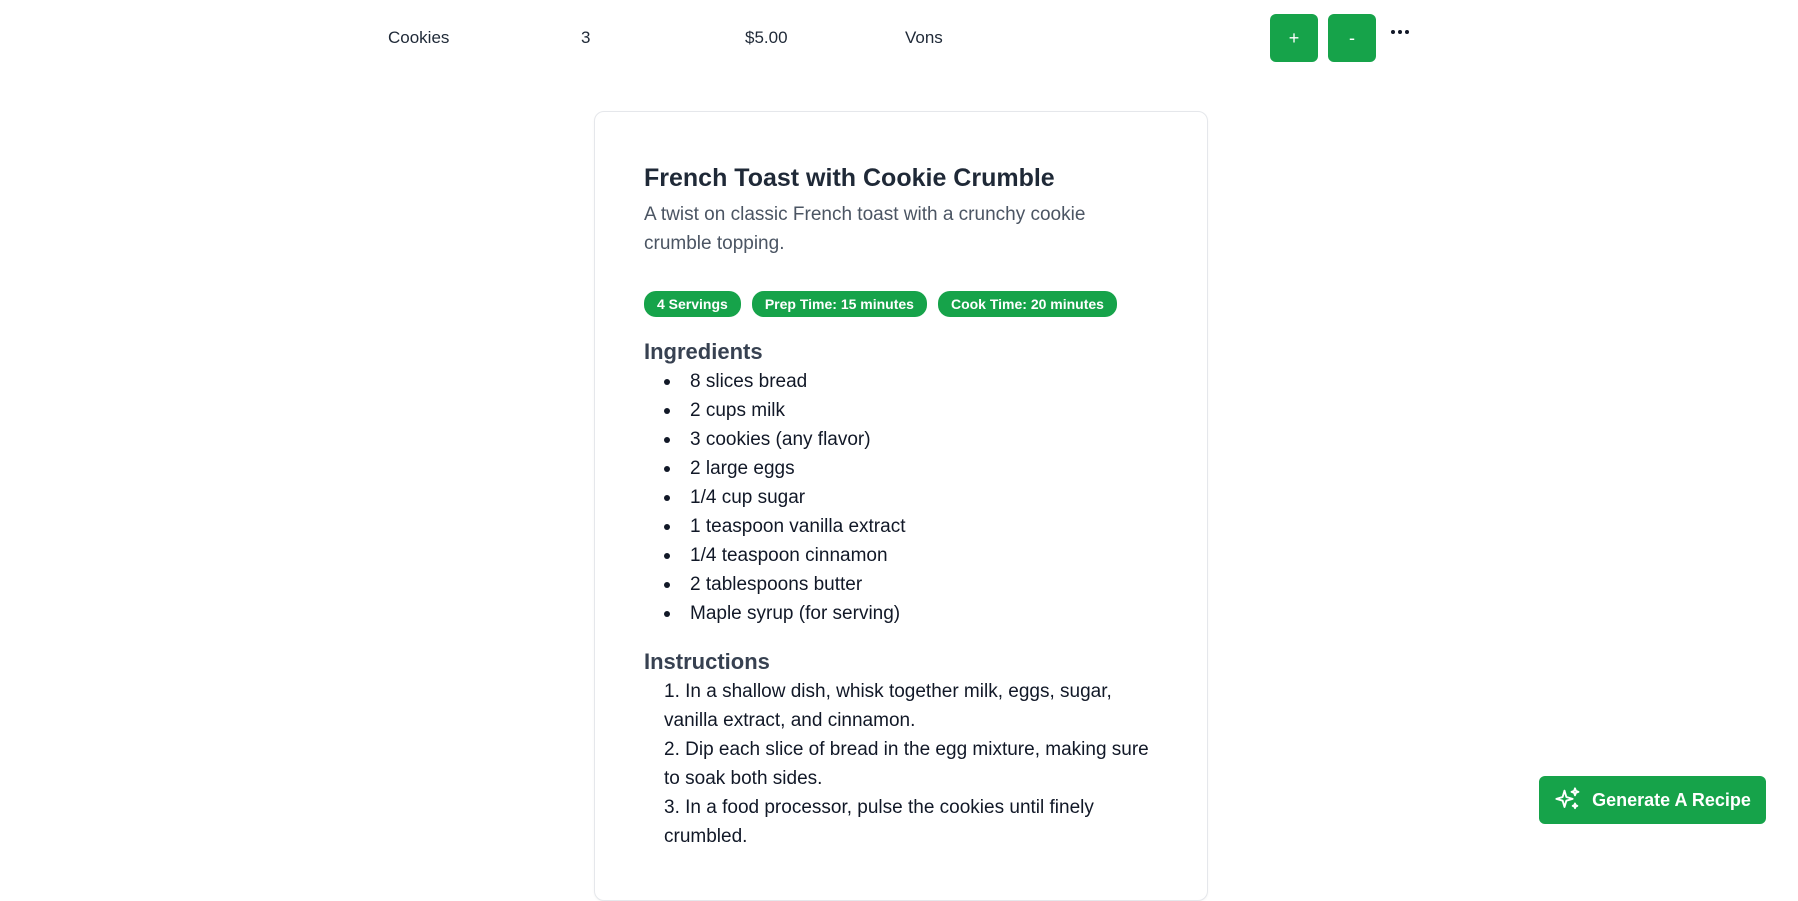 This screenshot has width=1798, height=901. Describe the element at coordinates (703, 351) in the screenshot. I see `ingredients-heading: Ingredients` at that location.